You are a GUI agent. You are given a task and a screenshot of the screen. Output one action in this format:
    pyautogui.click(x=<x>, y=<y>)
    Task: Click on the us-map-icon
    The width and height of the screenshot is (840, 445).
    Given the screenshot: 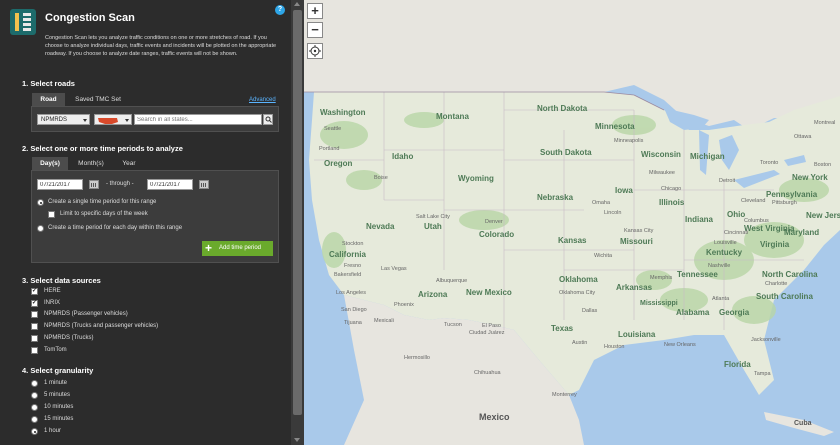 What is the action you would take?
    pyautogui.click(x=108, y=121)
    